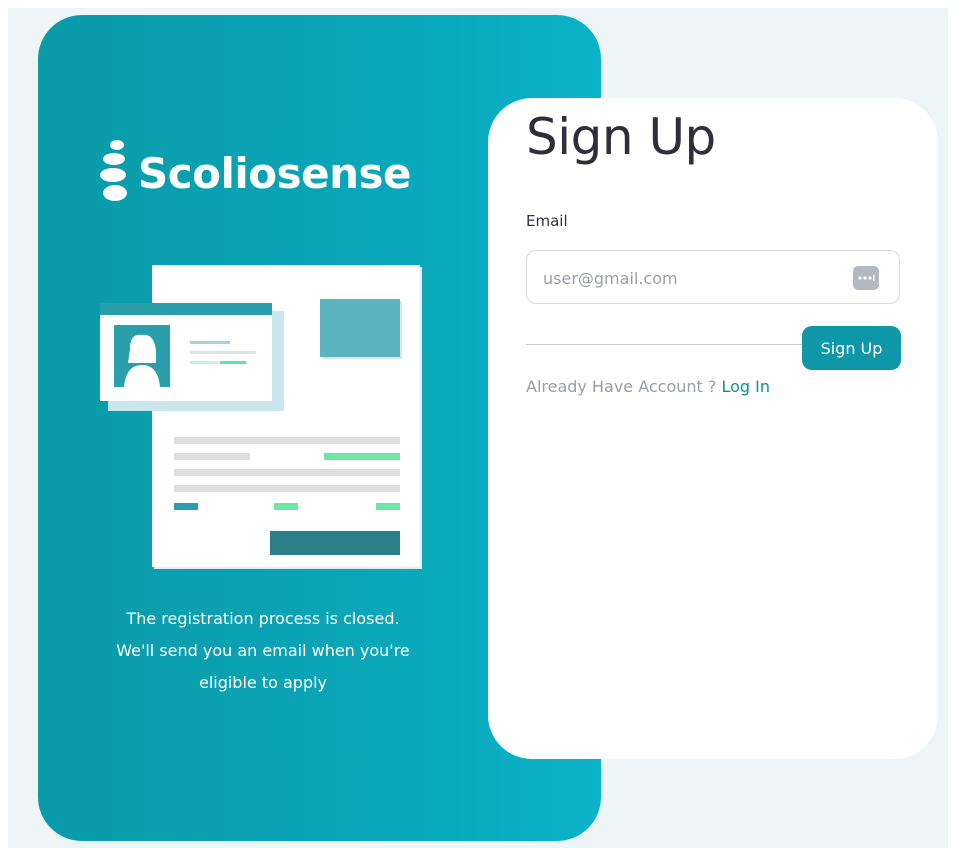 The width and height of the screenshot is (954, 848). I want to click on divider, so click(676, 344).